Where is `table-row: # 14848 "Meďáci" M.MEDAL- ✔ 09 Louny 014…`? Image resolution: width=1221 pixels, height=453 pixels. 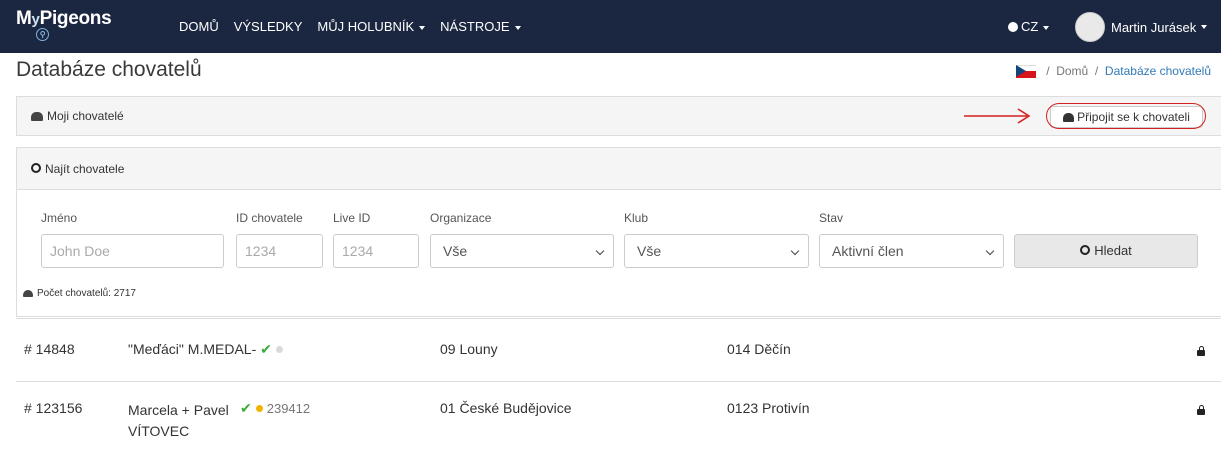
table-row: # 14848 "Meďáci" M.MEDAL- ✔ 09 Louny 014… is located at coordinates (618, 350).